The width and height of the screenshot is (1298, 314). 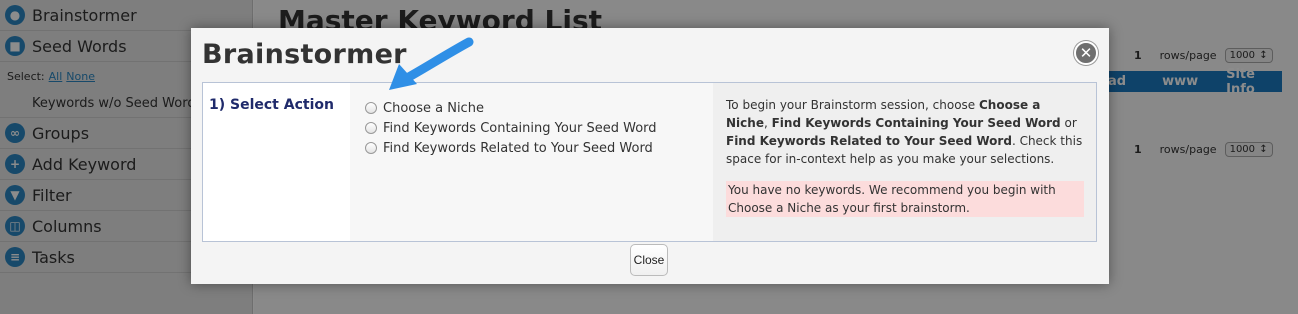 I want to click on pointer-arrow-icon, so click(x=431, y=63).